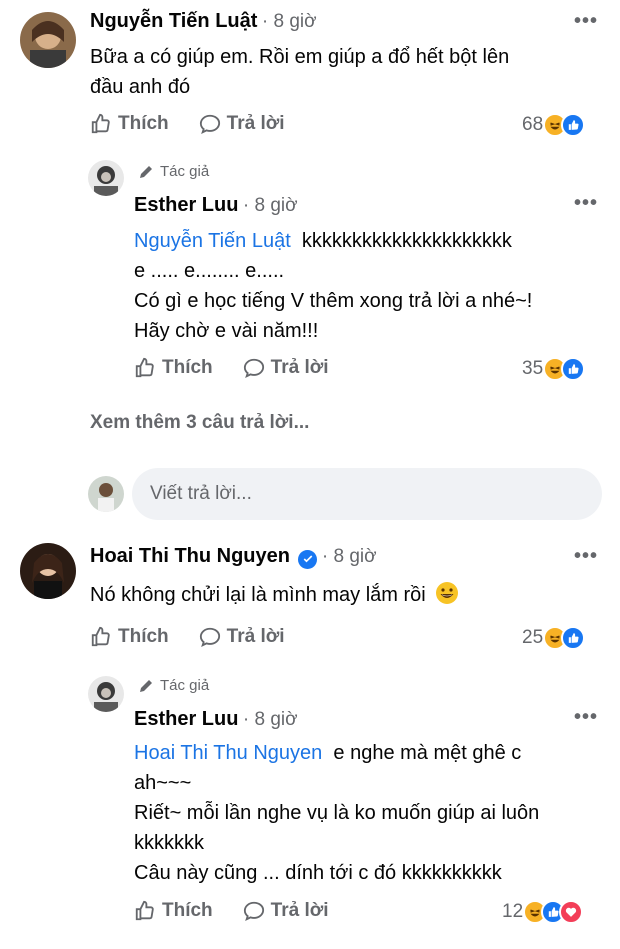 This screenshot has height=949, width=620. I want to click on verified-badge-icon, so click(308, 559).